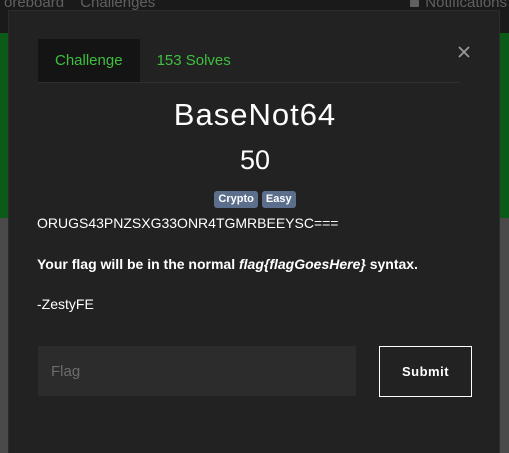 This screenshot has width=509, height=453. Describe the element at coordinates (197, 371) in the screenshot. I see `flag-input` at that location.